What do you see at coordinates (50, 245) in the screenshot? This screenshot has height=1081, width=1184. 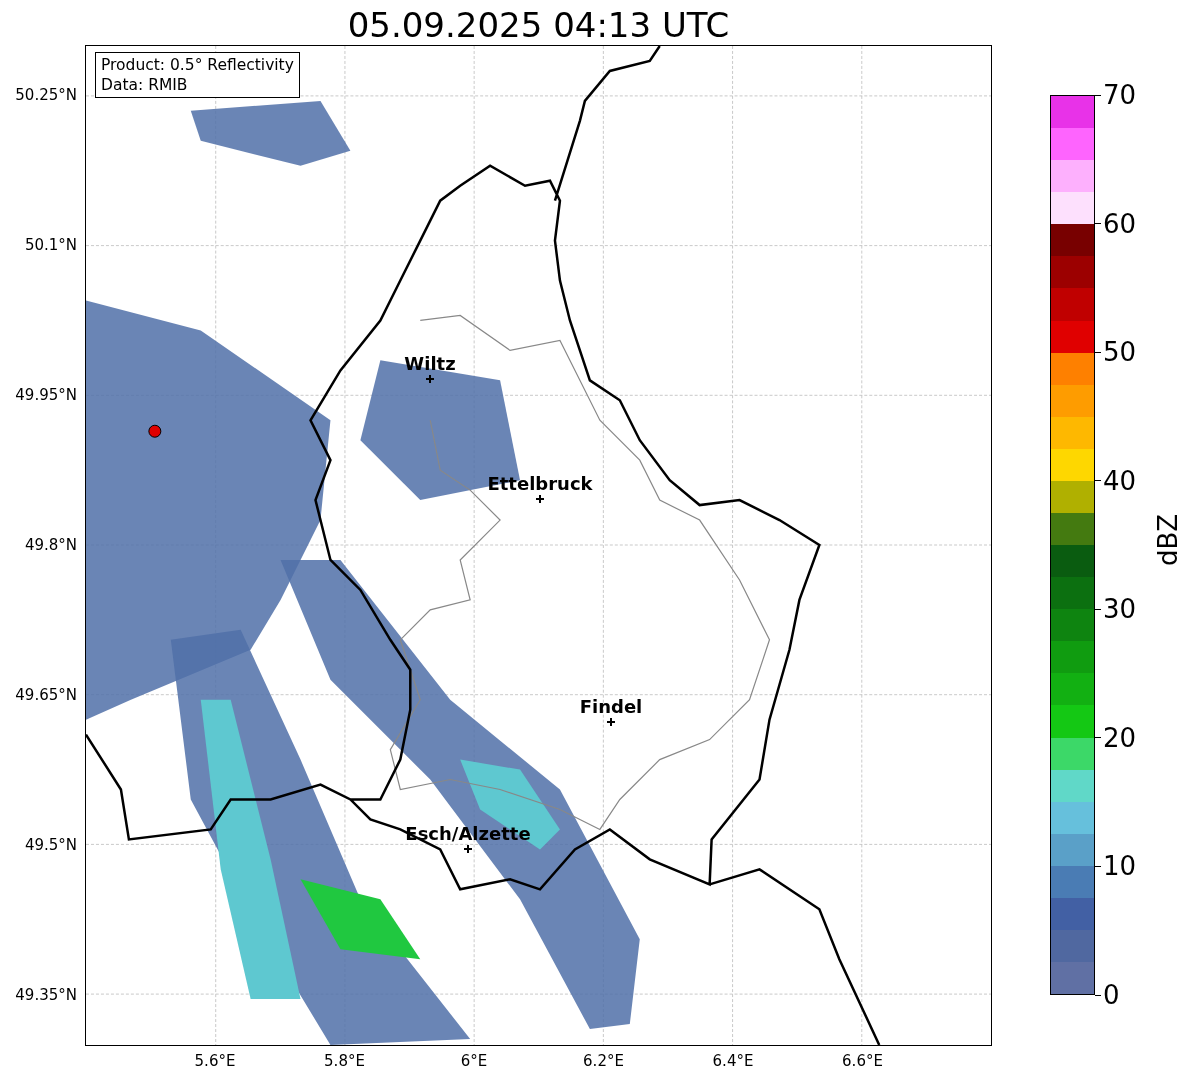 I see `axis-tick-label: 50.1°N` at bounding box center [50, 245].